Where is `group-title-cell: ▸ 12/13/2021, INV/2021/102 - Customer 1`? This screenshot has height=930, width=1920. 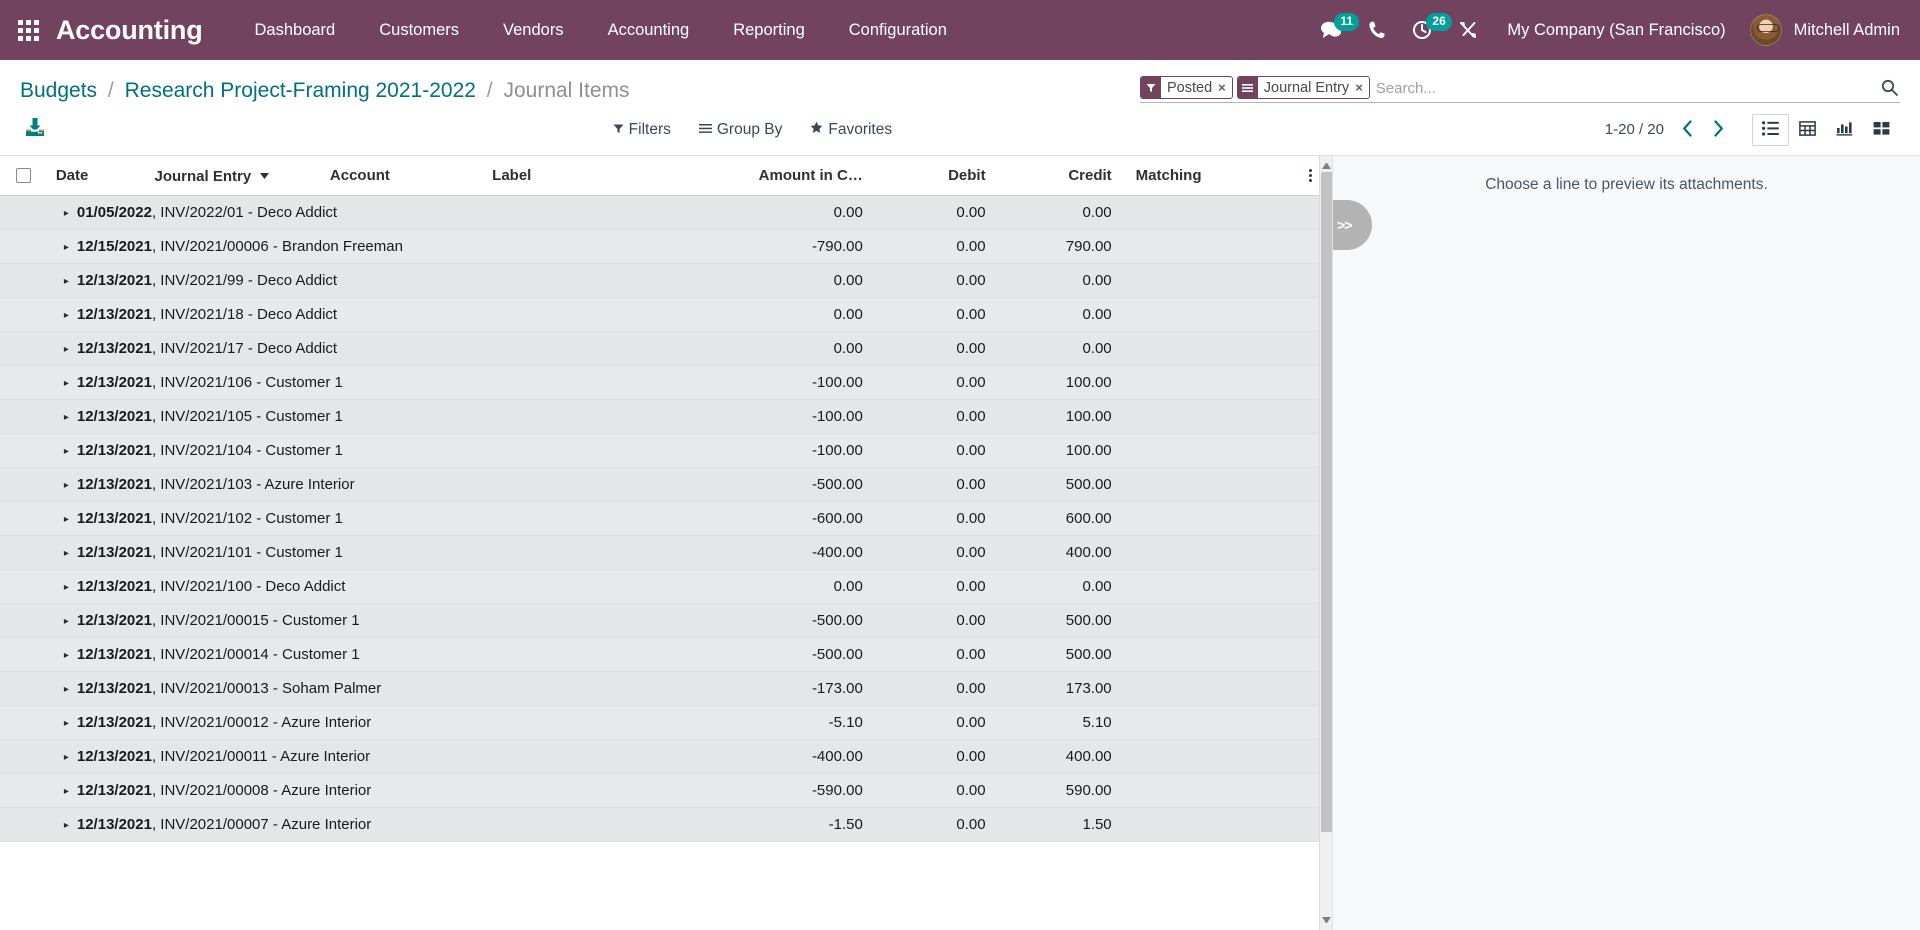
group-title-cell: ▸ 12/13/2021, INV/2021/102 - Customer 1 is located at coordinates (357, 518).